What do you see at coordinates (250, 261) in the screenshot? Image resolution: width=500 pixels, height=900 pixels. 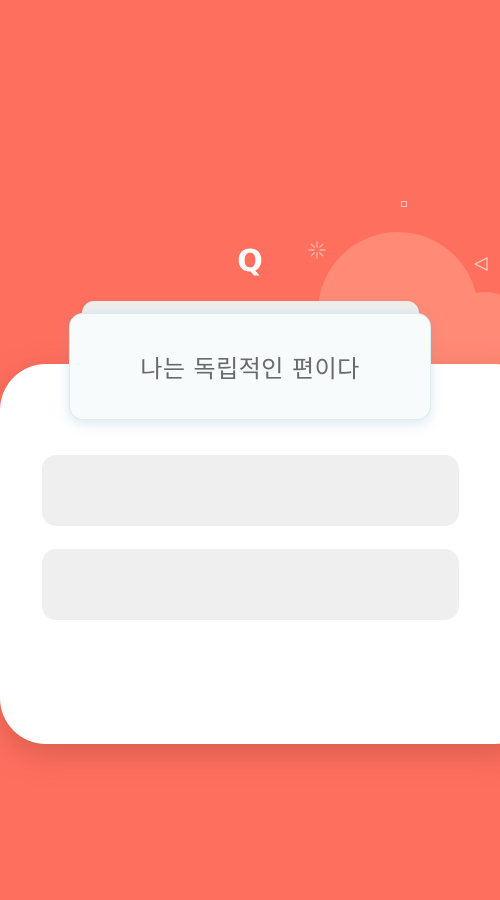 I see `question-marker: Q` at bounding box center [250, 261].